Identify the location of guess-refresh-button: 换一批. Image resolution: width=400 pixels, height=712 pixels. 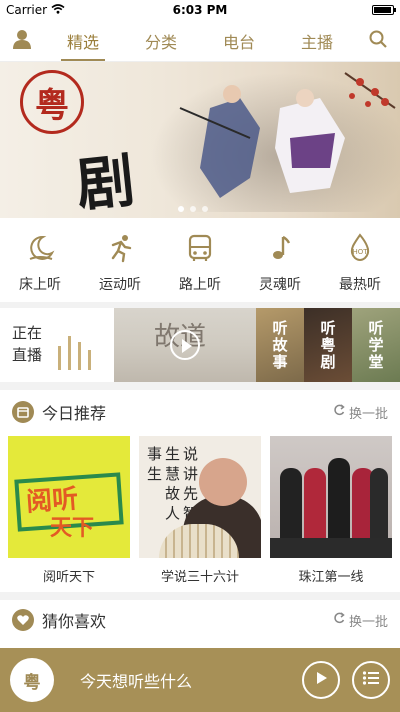
(360, 620).